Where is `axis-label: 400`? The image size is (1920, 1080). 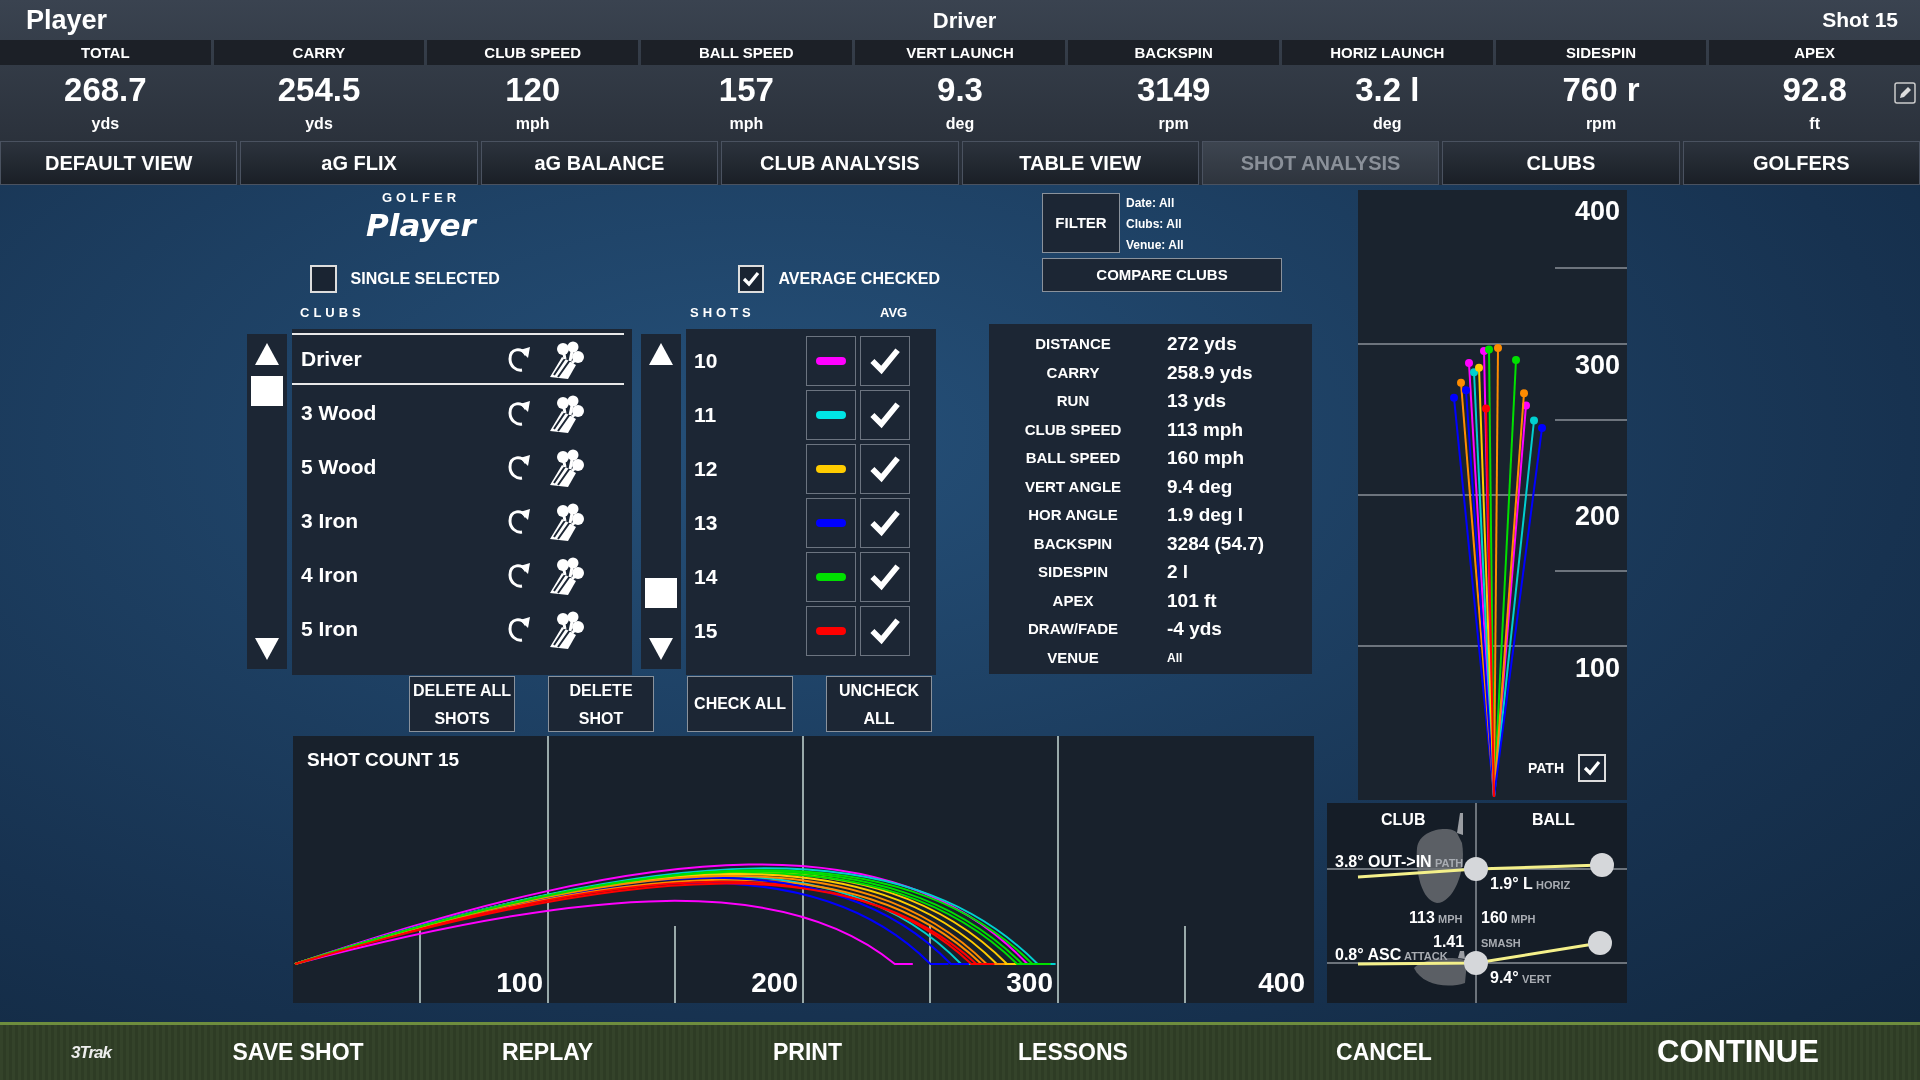
axis-label: 400 is located at coordinates (1597, 211).